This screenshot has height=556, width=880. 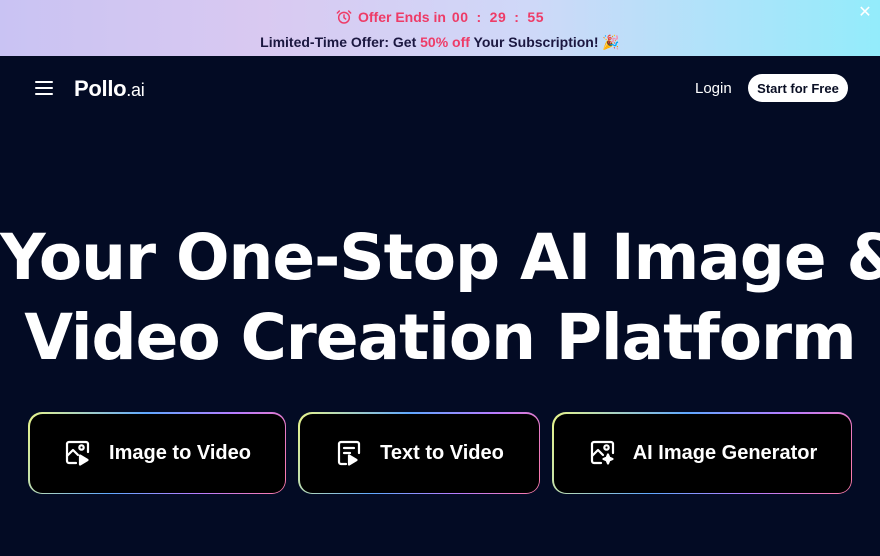 I want to click on logo-suffix: .ai, so click(x=135, y=90).